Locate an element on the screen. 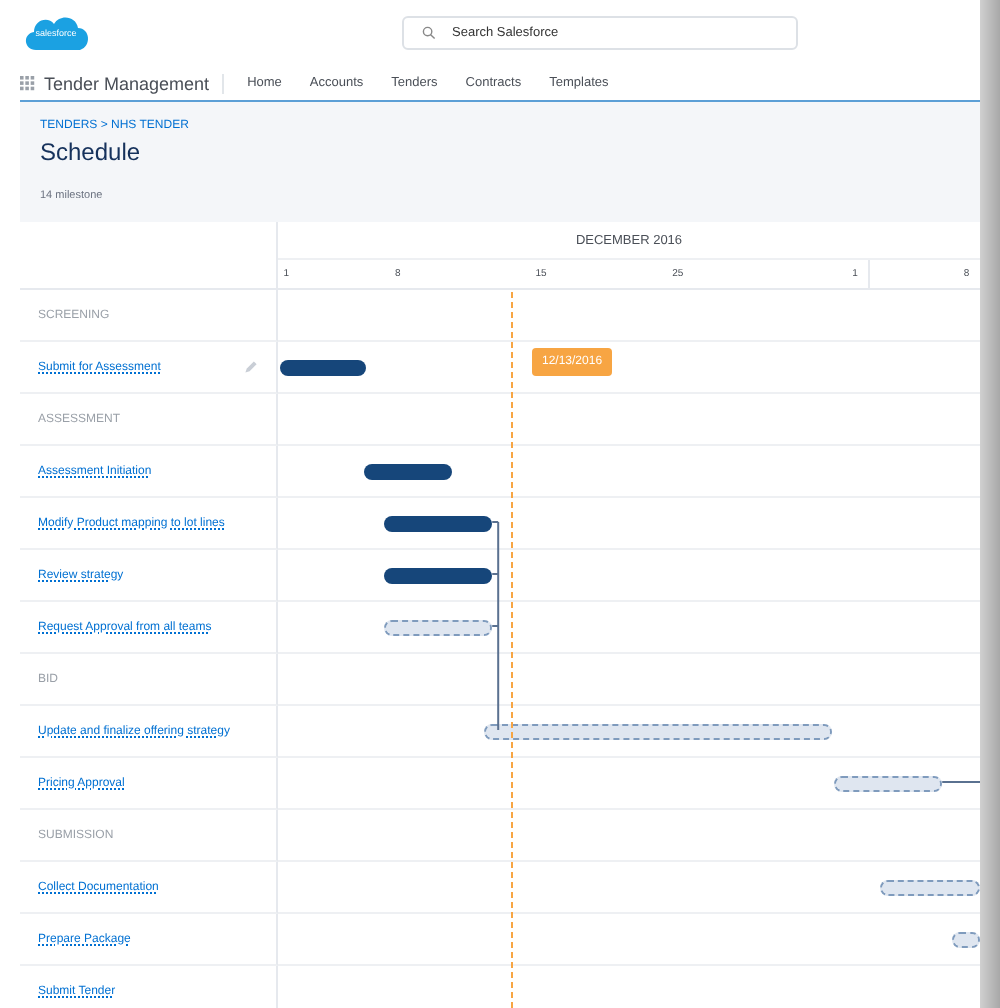 The image size is (1000, 1008). search-icon is located at coordinates (429, 33).